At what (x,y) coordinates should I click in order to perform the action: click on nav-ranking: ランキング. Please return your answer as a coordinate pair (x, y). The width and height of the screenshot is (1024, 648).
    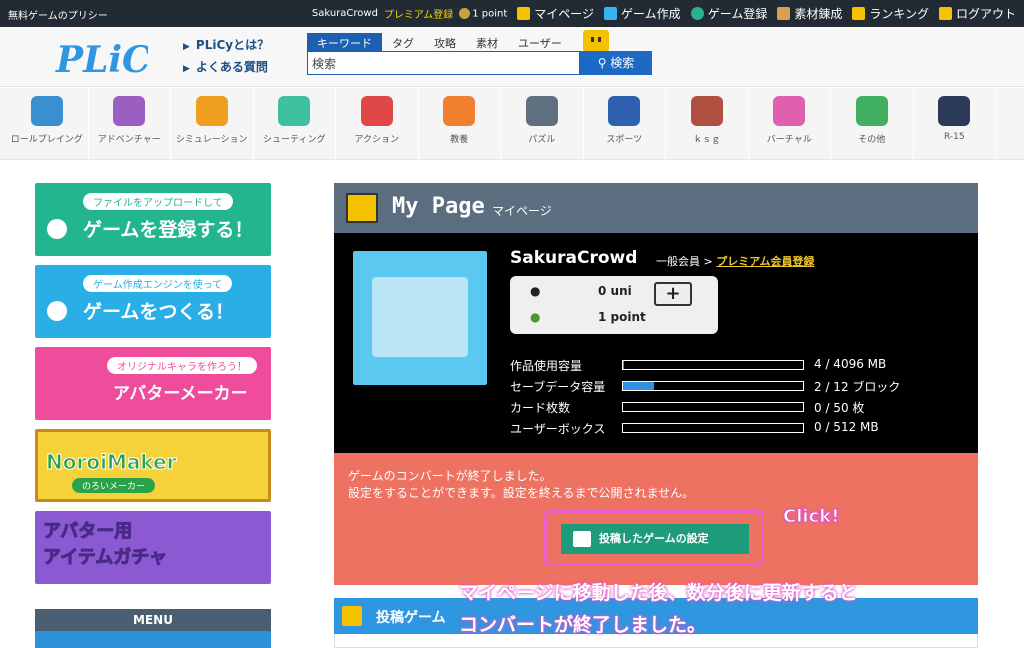
    Looking at the image, I should click on (890, 13).